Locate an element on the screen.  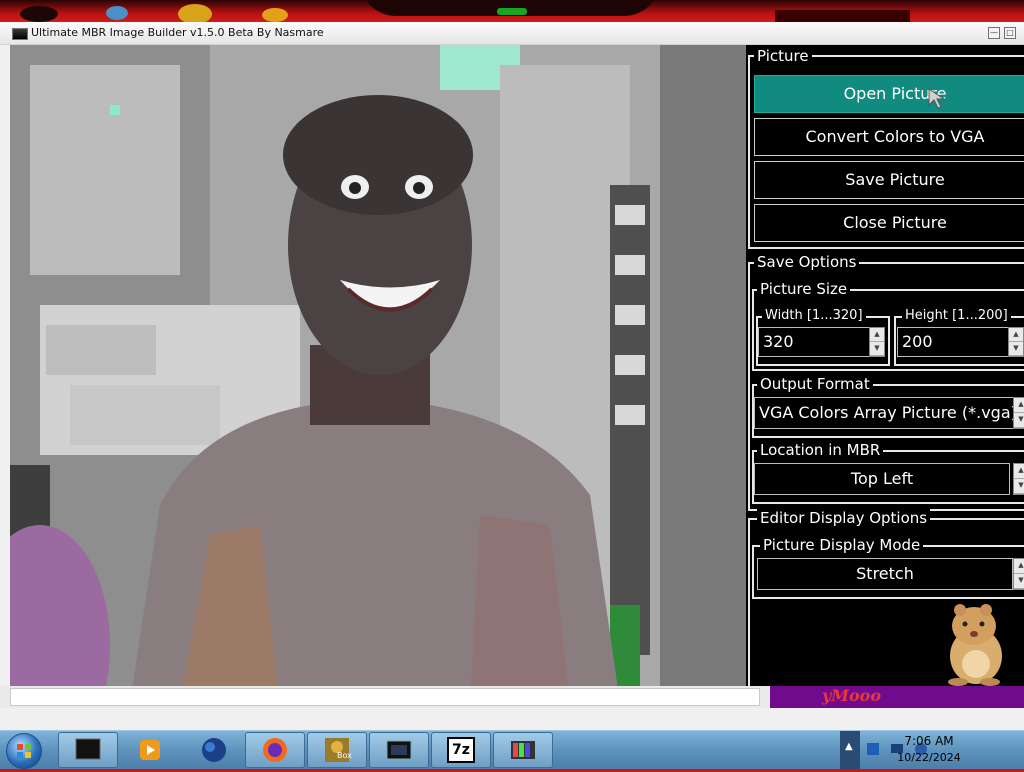
desktop-background-strip is located at coordinates (512, 12).